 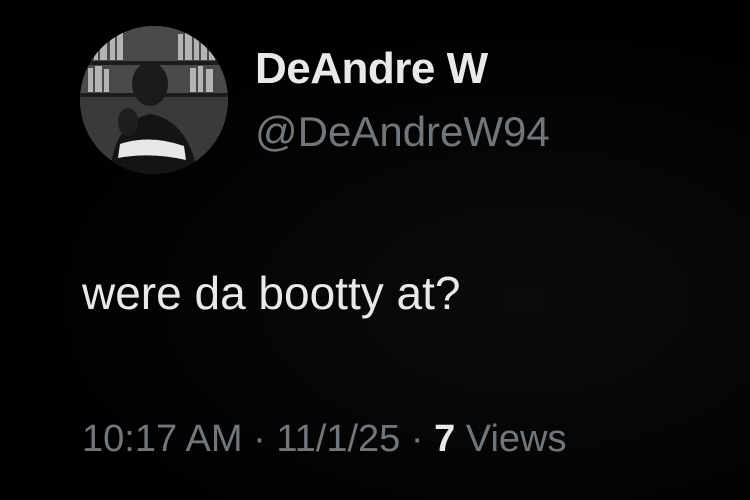 I want to click on author-display-name: DeAndre W, so click(x=371, y=69).